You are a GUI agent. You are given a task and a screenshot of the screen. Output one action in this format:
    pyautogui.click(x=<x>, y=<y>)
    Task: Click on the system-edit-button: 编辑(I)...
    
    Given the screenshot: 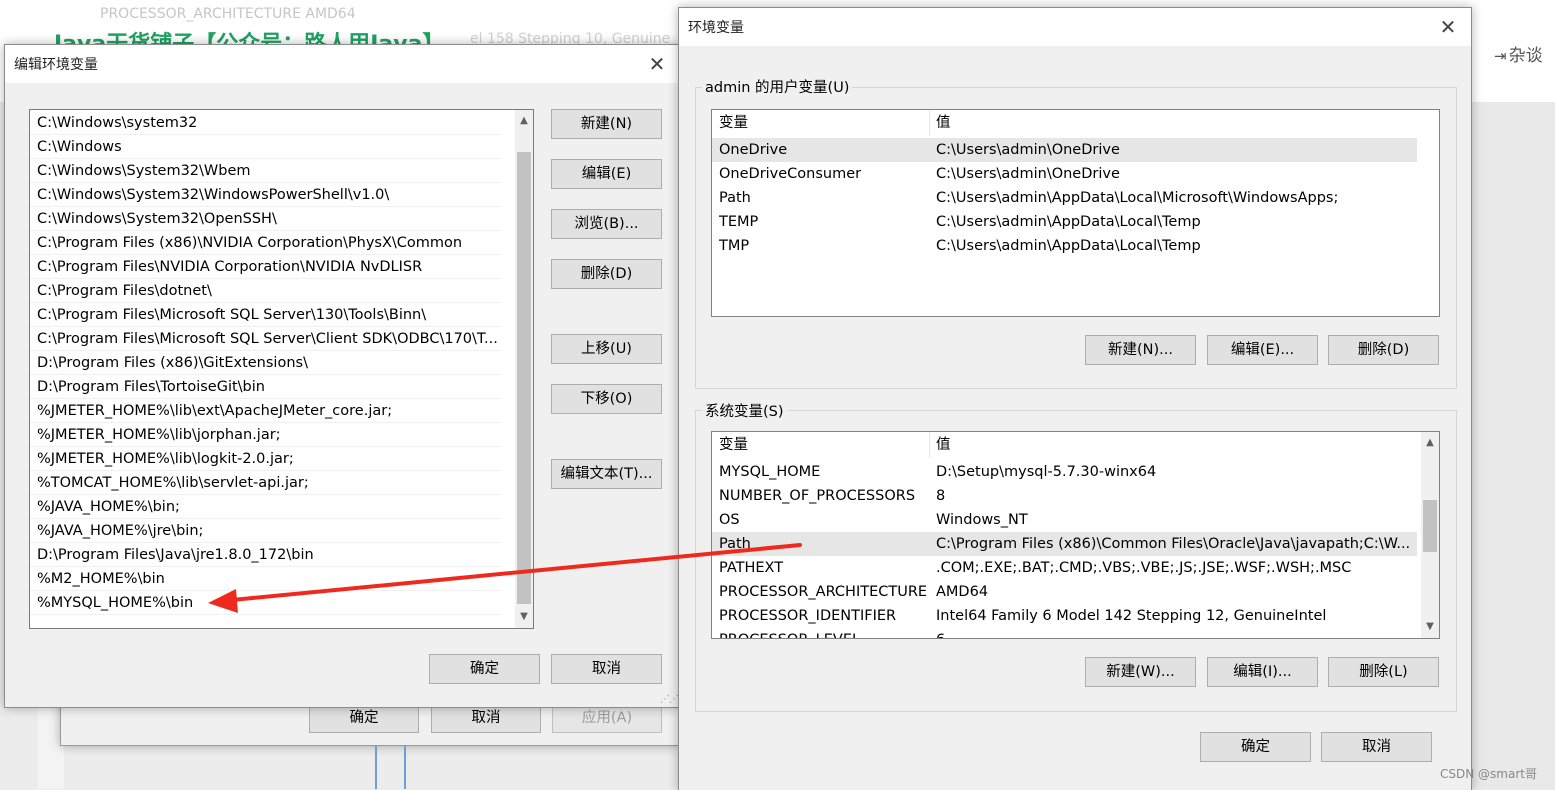 What is the action you would take?
    pyautogui.click(x=1262, y=672)
    